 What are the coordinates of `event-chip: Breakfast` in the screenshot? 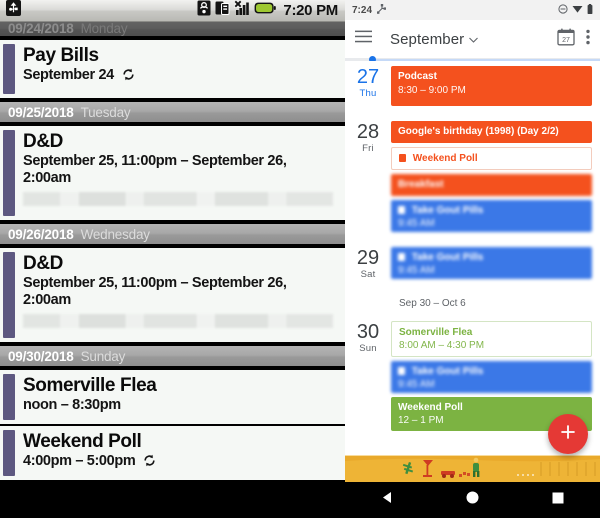 It's located at (491, 185).